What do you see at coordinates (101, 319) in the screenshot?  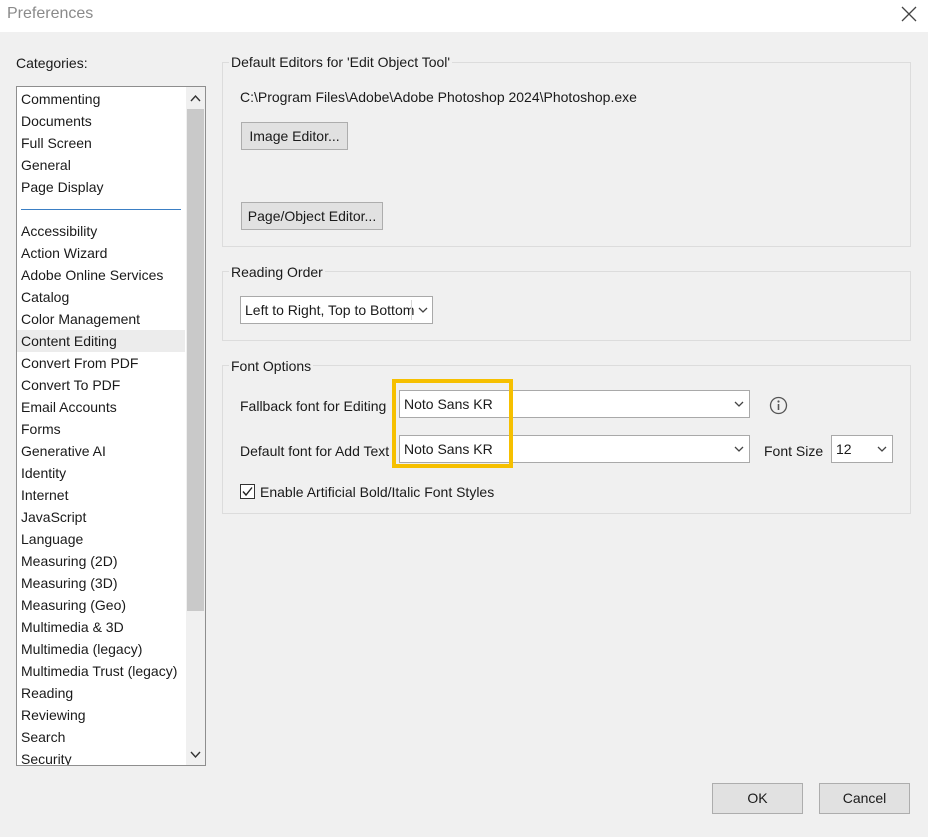 I see `category-color-management: Color Management` at bounding box center [101, 319].